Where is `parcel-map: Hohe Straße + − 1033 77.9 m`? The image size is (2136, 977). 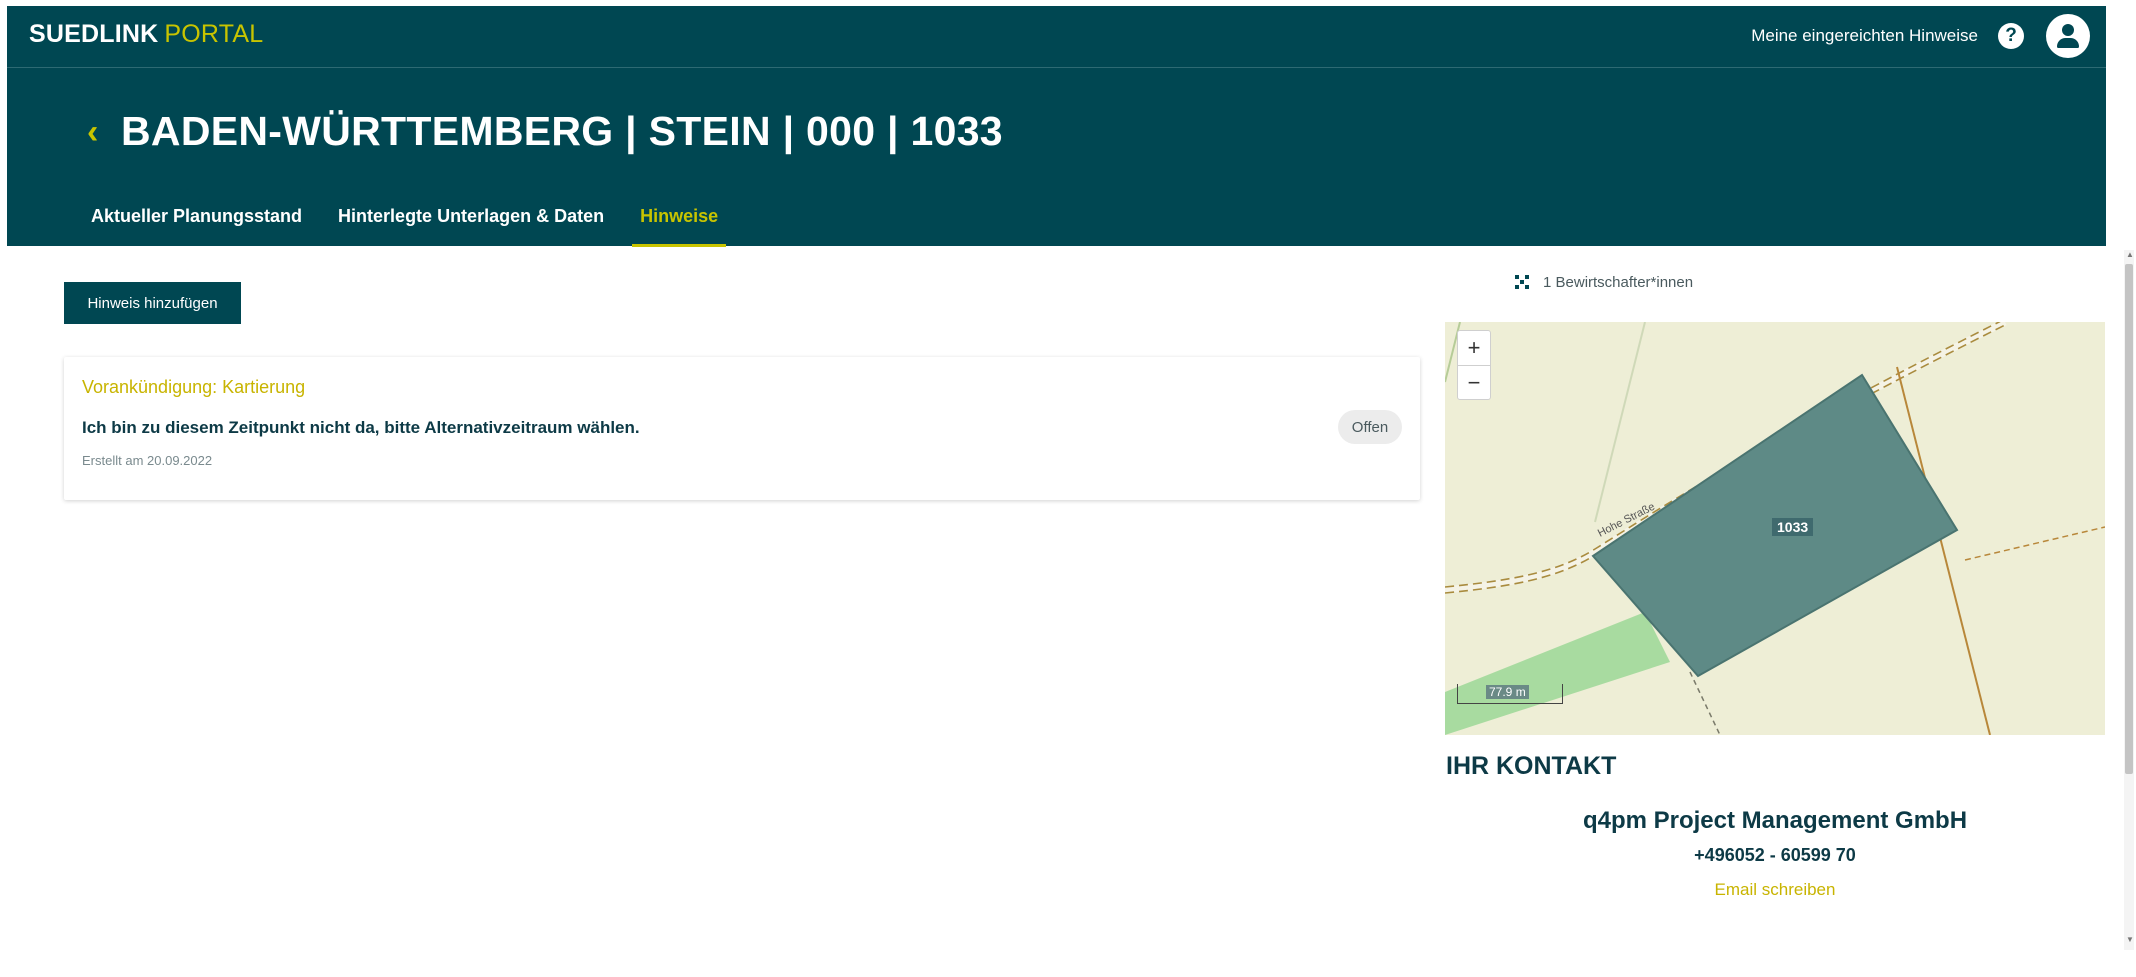 parcel-map: Hohe Straße + − 1033 77.9 m is located at coordinates (1775, 528).